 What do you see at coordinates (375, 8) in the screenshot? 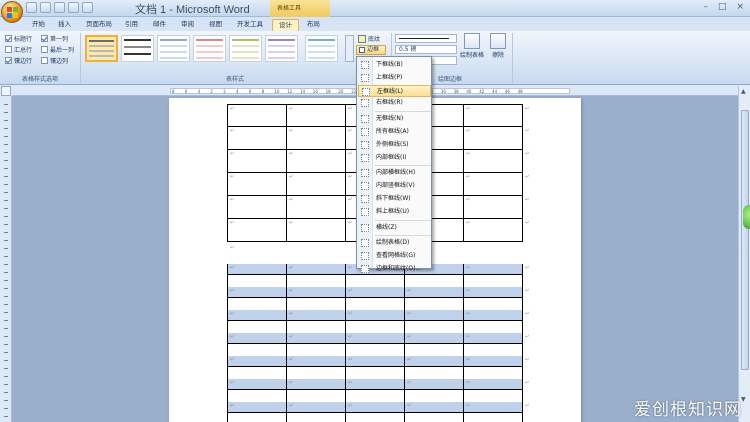
I see `title-bar: 表格工具 文档 1 - Microsoft Word – □ ×` at bounding box center [375, 8].